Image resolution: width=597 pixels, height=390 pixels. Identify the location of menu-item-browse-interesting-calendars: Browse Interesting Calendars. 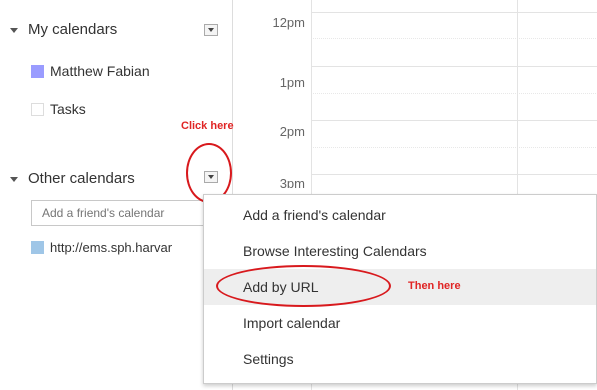
(400, 251).